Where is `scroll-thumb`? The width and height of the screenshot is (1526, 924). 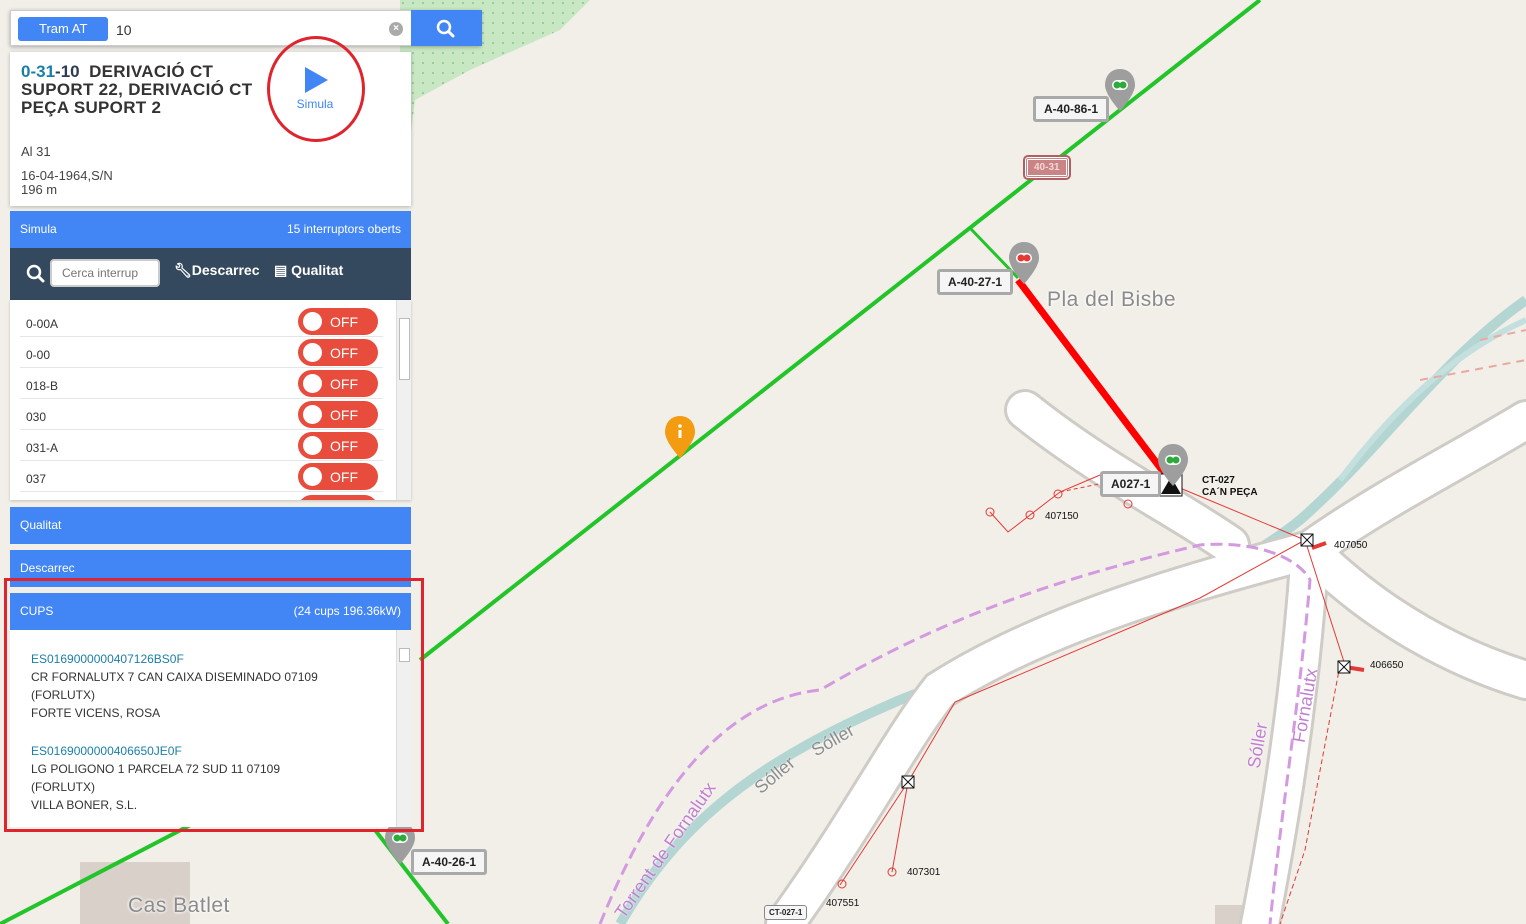
scroll-thumb is located at coordinates (404, 349).